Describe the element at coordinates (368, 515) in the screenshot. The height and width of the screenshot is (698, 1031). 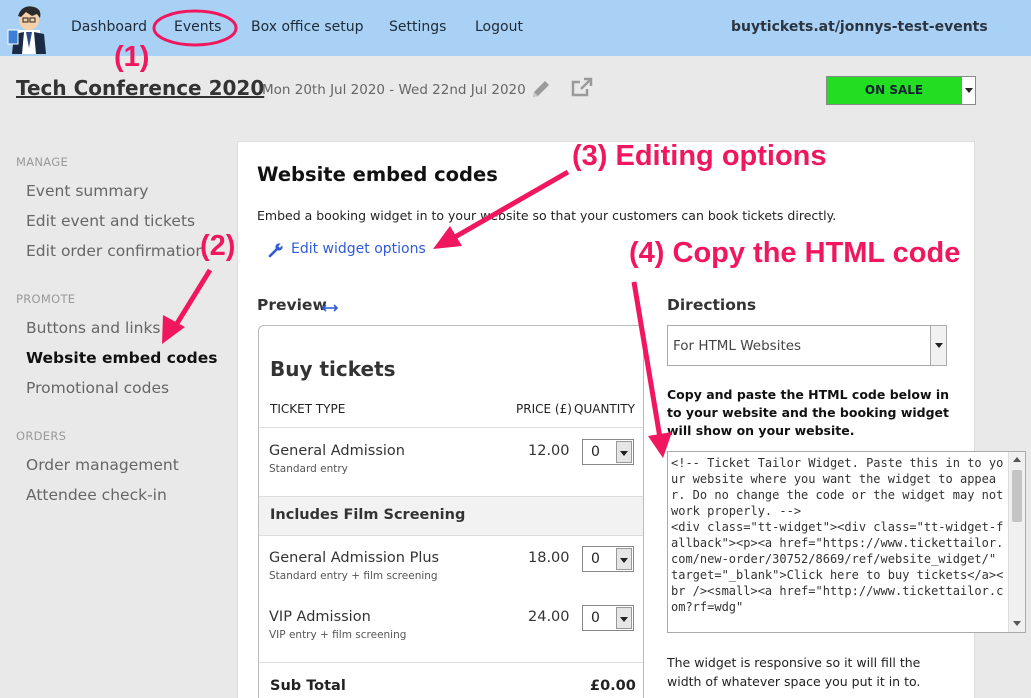
I see `ticket-group-label: Includes Film Screening` at that location.